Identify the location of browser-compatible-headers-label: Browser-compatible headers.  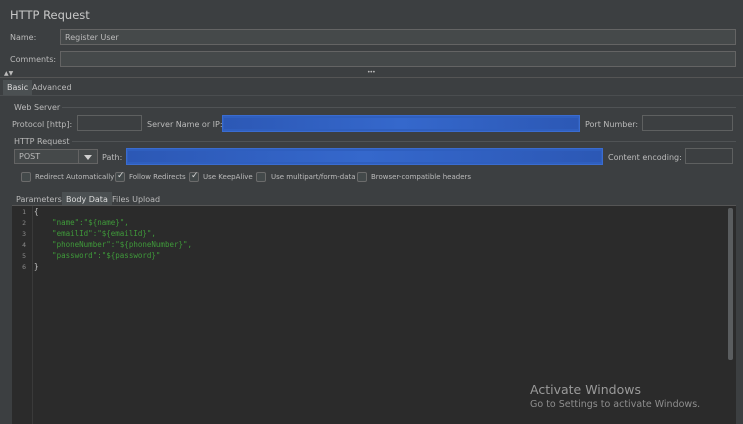
(421, 177).